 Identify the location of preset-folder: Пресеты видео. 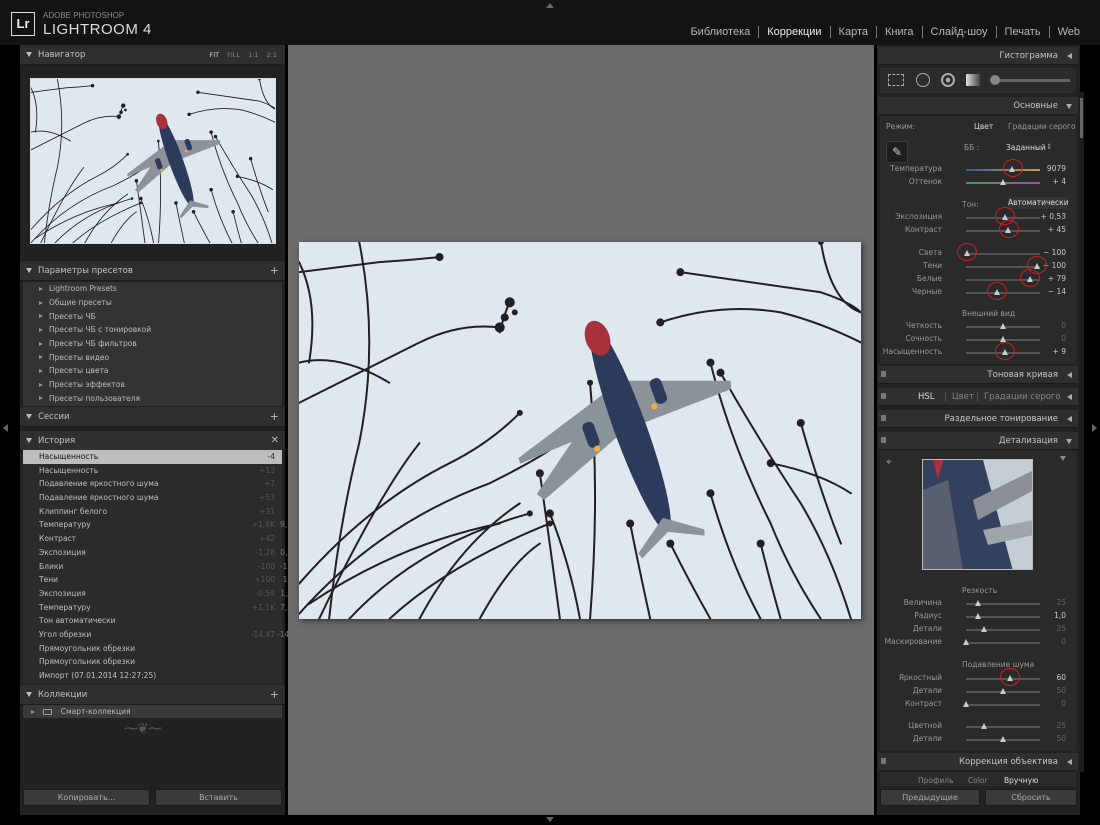
(152, 357).